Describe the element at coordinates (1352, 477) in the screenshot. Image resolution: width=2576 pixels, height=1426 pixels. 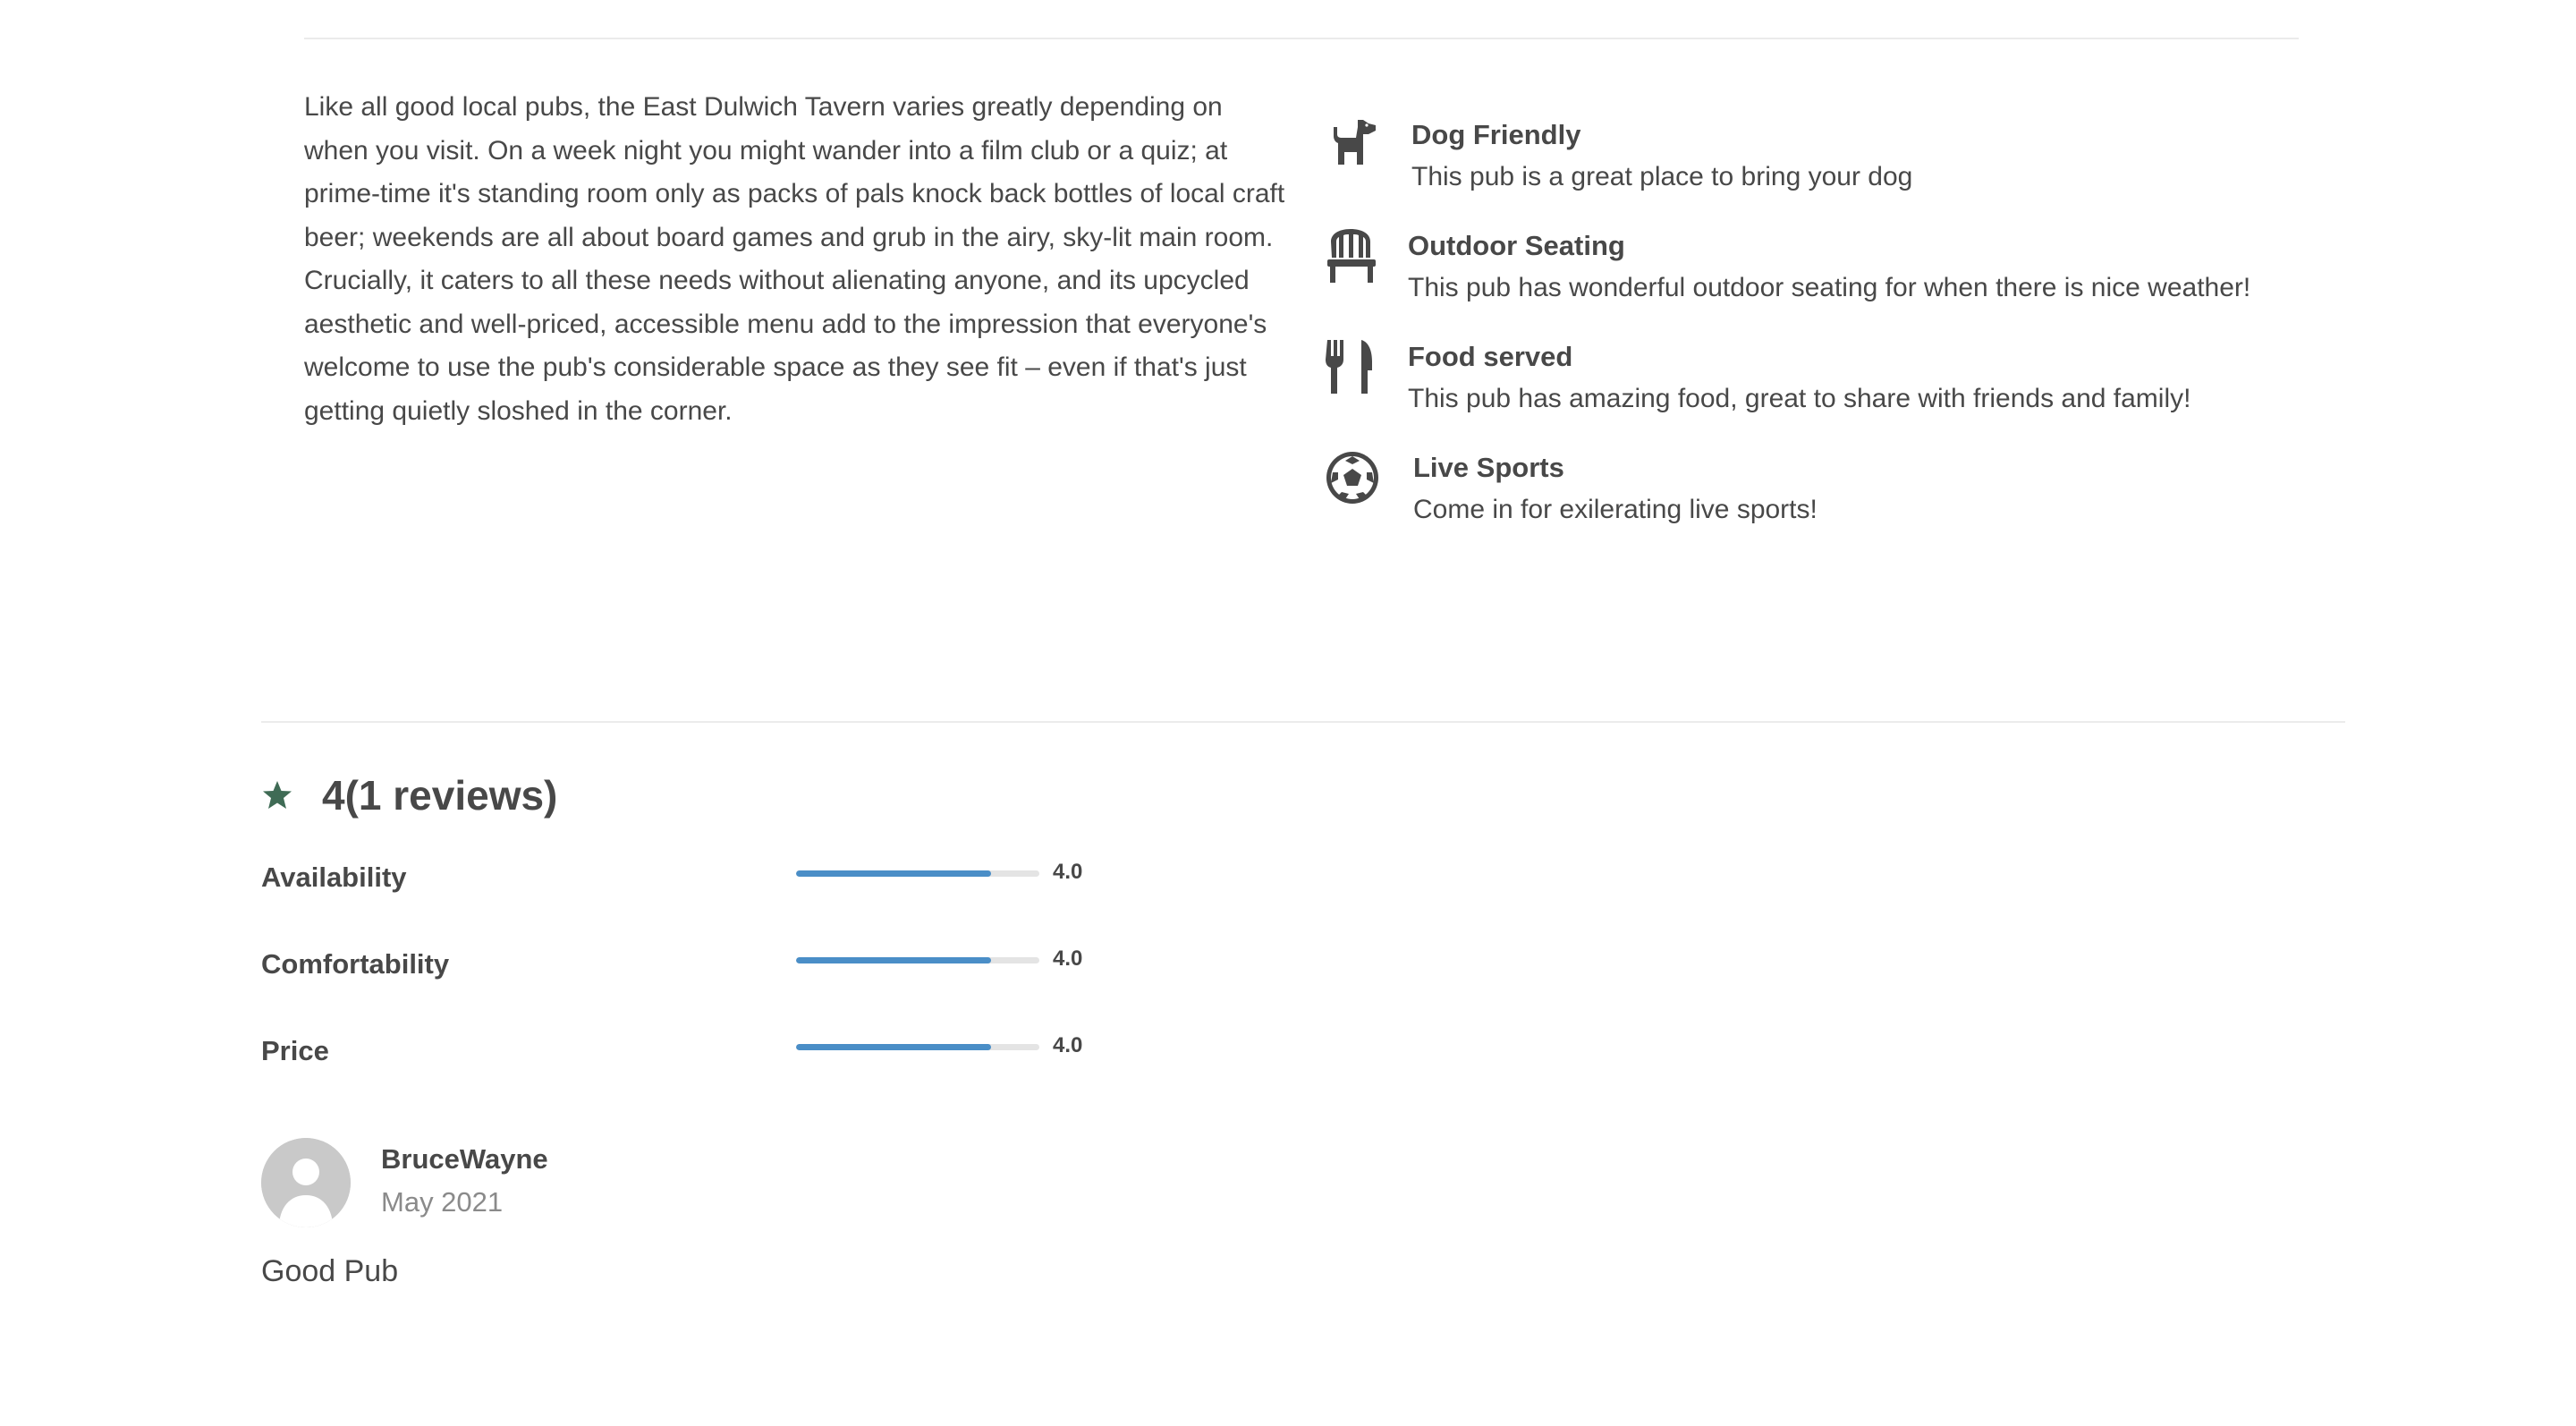
I see `soccer-ball-icon` at that location.